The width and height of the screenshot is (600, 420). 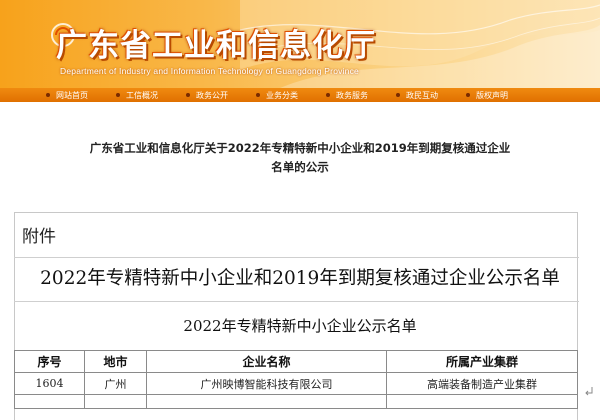 What do you see at coordinates (115, 401) in the screenshot?
I see `cell-city` at bounding box center [115, 401].